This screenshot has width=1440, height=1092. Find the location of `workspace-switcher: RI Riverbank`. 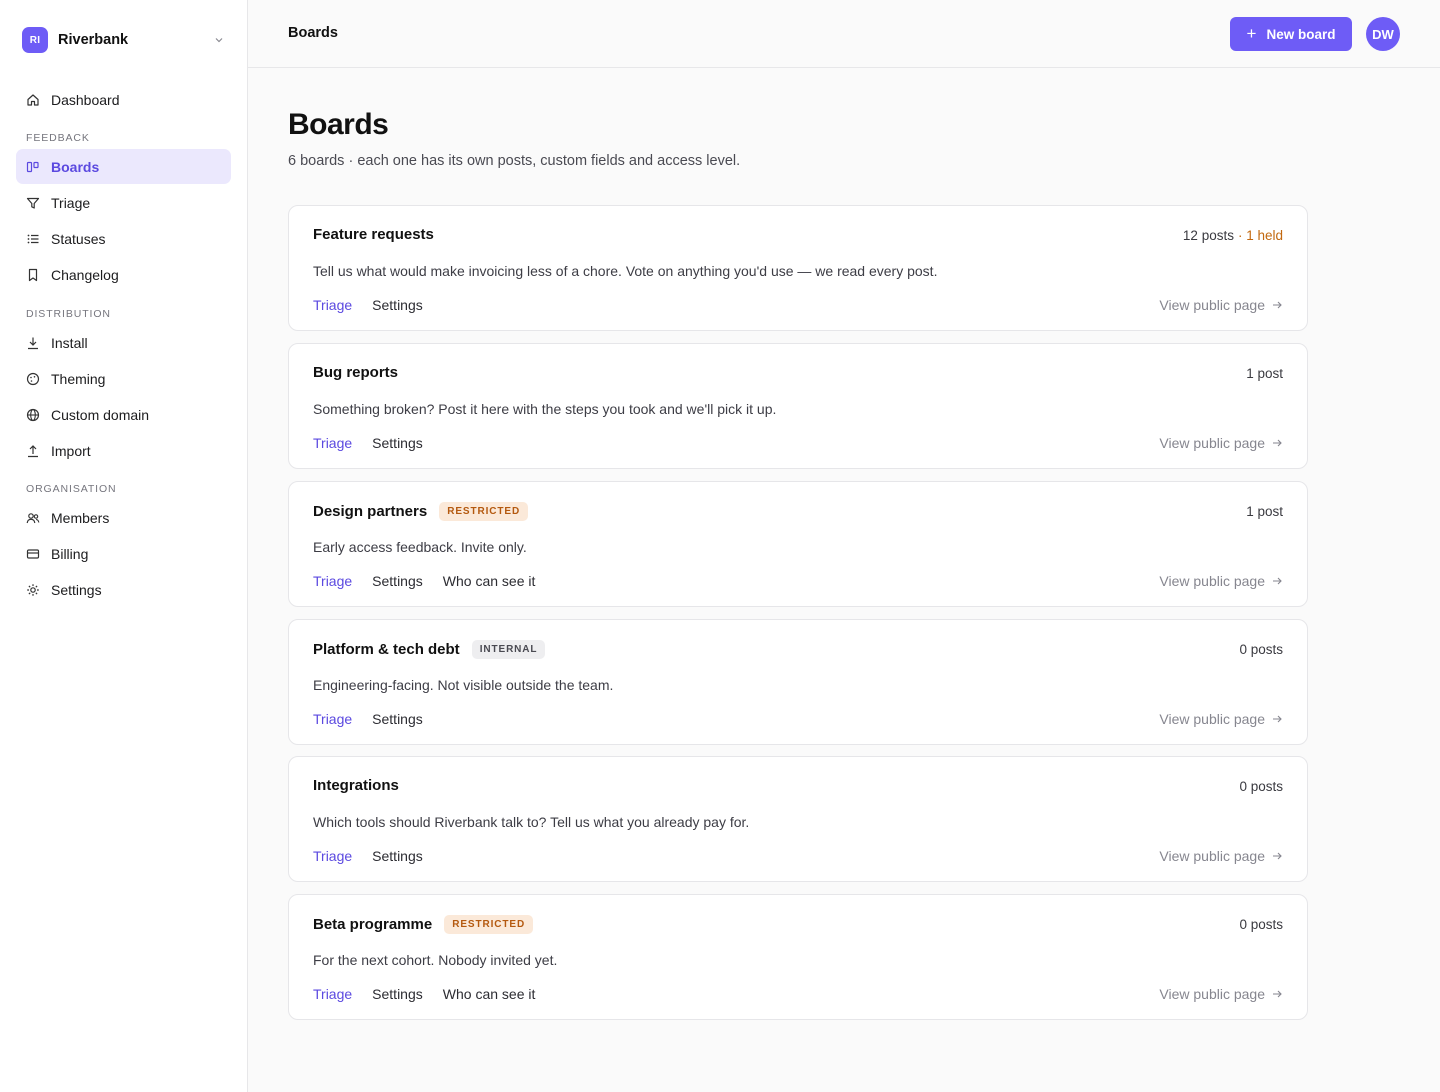

workspace-switcher: RI Riverbank is located at coordinates (125, 40).